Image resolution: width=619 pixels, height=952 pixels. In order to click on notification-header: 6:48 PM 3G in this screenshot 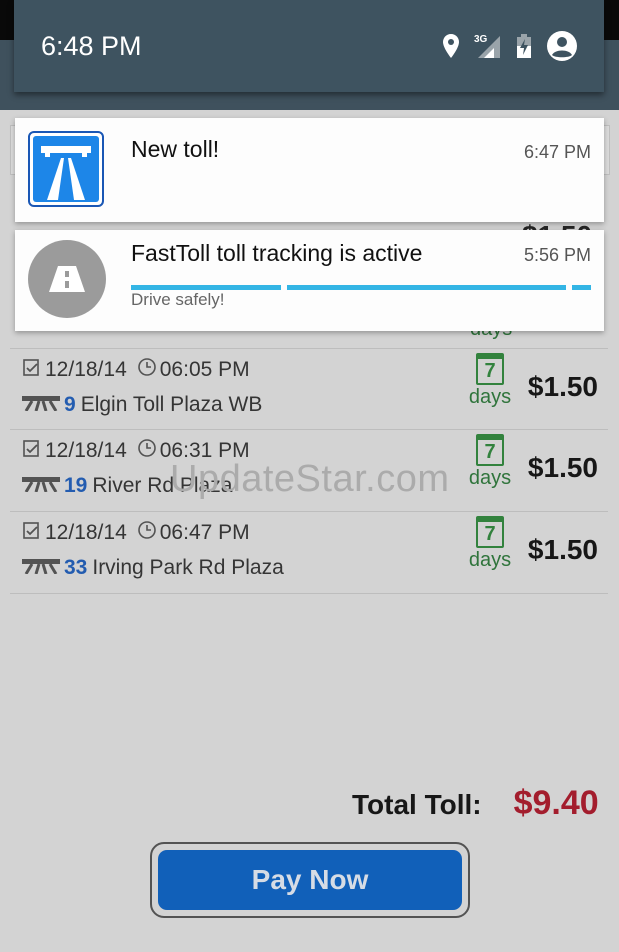, I will do `click(309, 46)`.